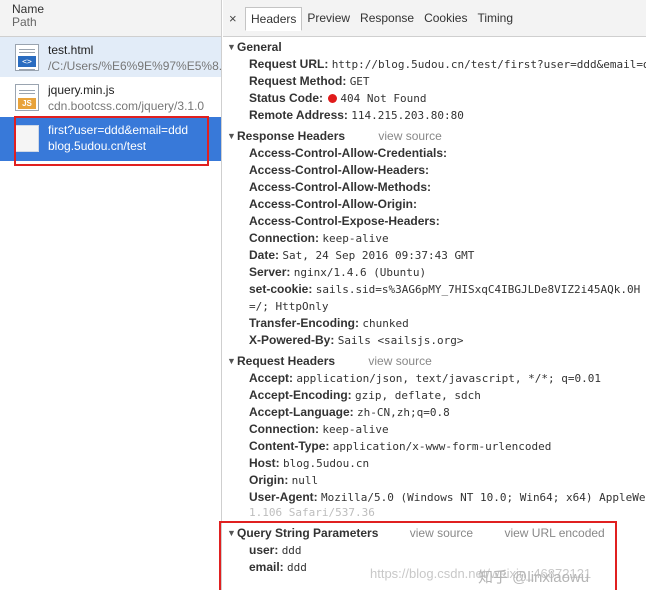 The height and width of the screenshot is (590, 646). I want to click on header-value: Sat, 24 Sep 2016 09:37:43 GMT, so click(378, 255).